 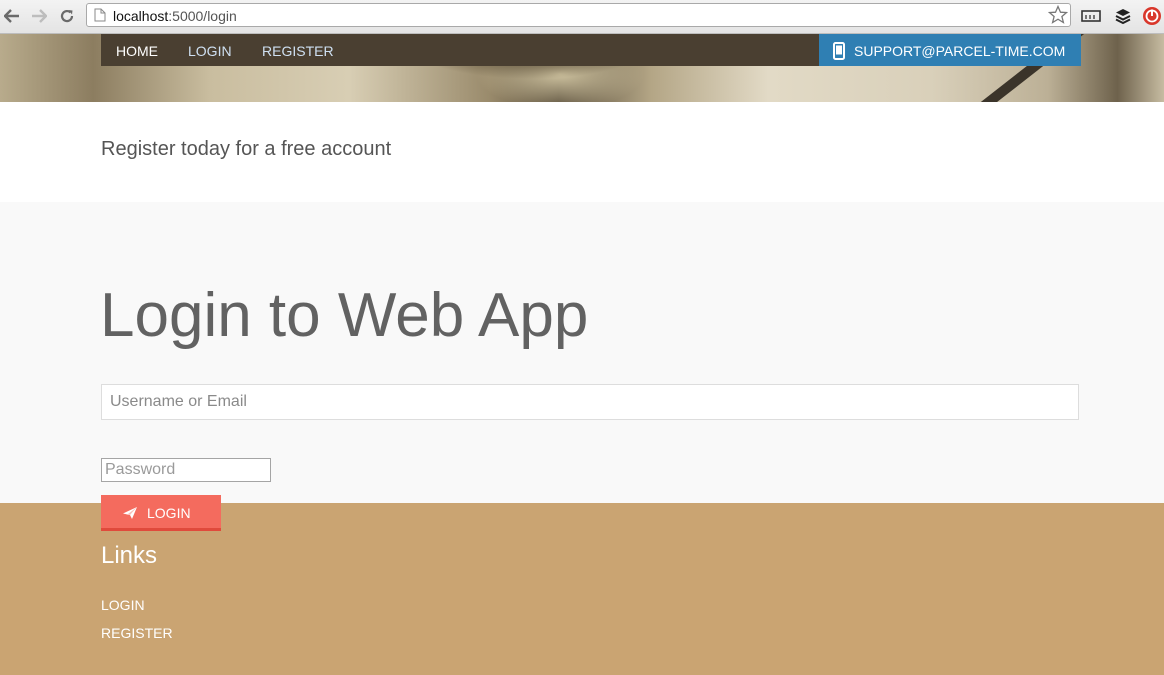 What do you see at coordinates (590, 402) in the screenshot?
I see `username-input` at bounding box center [590, 402].